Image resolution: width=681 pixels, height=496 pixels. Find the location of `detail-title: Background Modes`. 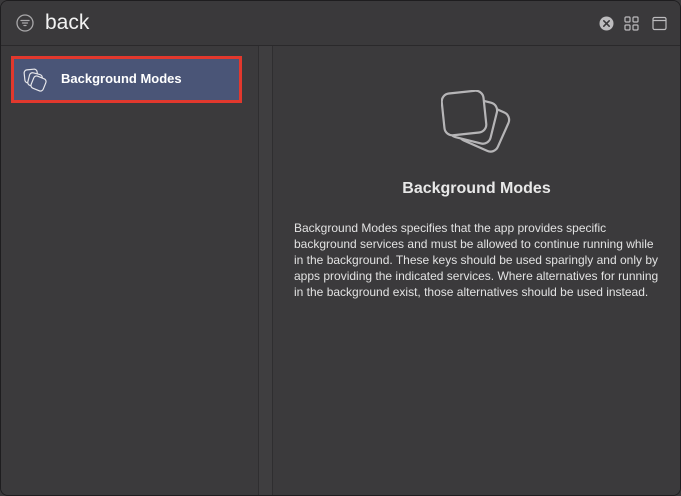

detail-title: Background Modes is located at coordinates (476, 188).